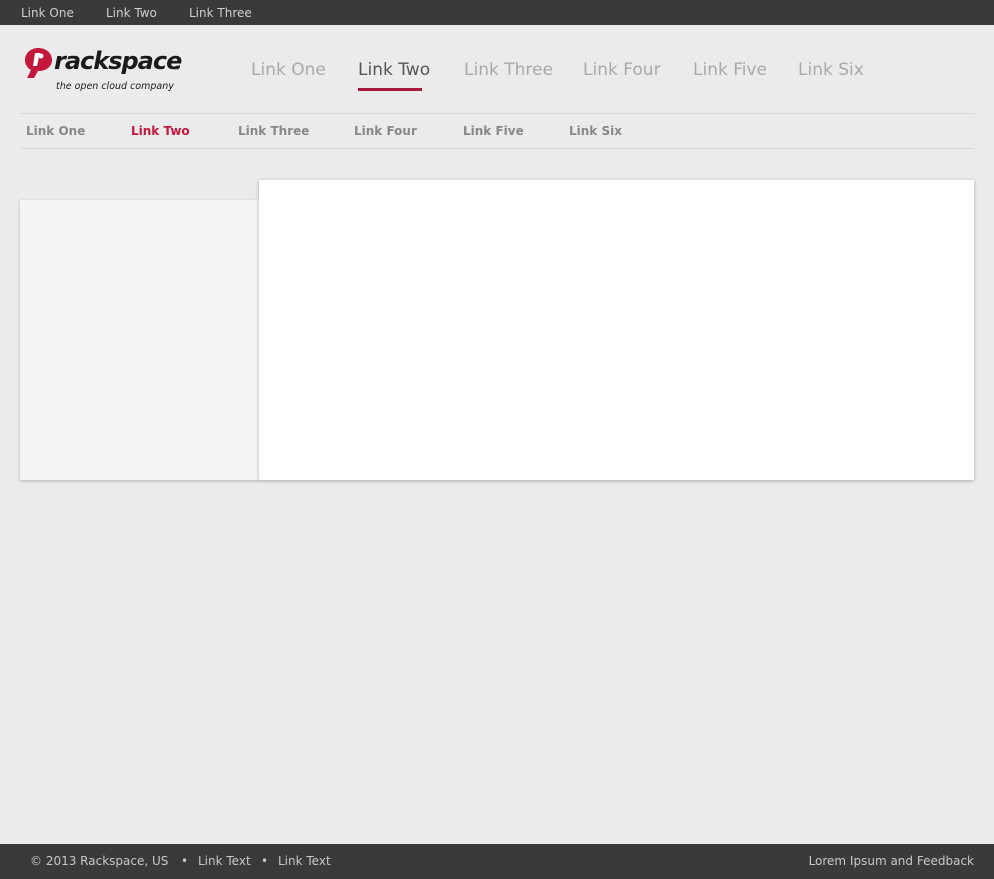 This screenshot has height=879, width=994. I want to click on top-link-one: Link One, so click(47, 13).